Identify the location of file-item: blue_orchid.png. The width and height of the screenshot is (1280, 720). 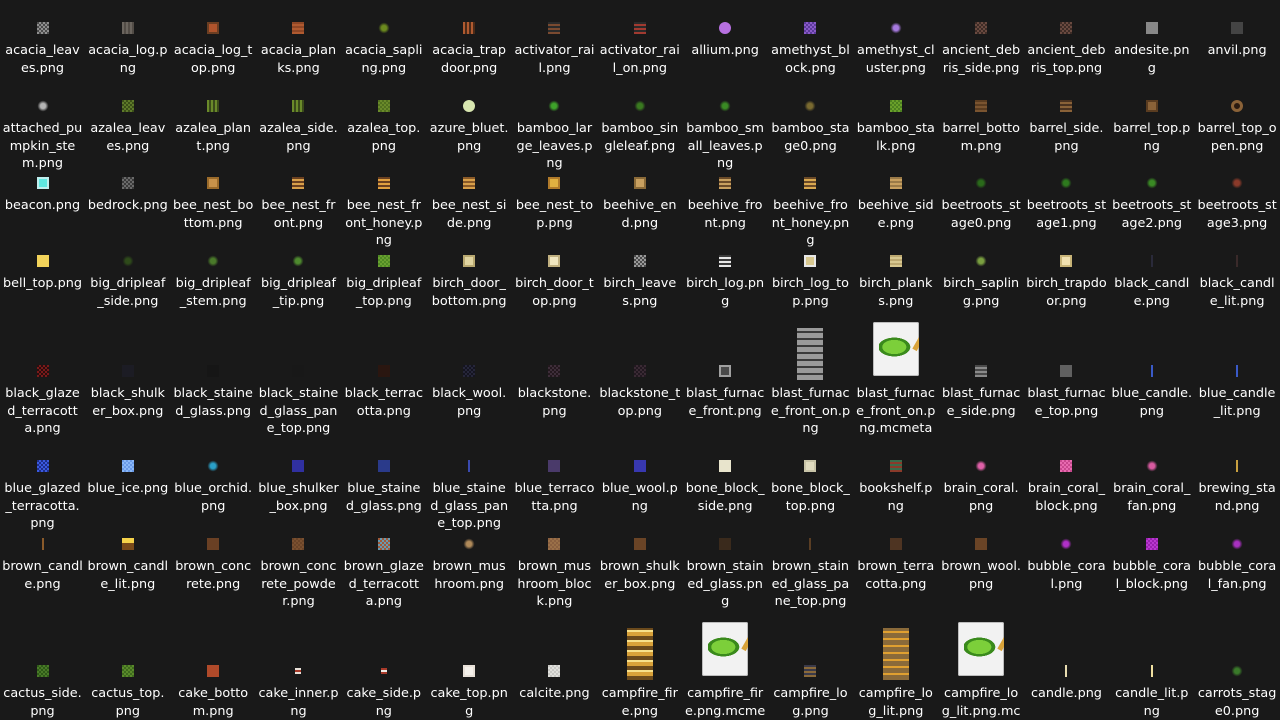
(213, 486).